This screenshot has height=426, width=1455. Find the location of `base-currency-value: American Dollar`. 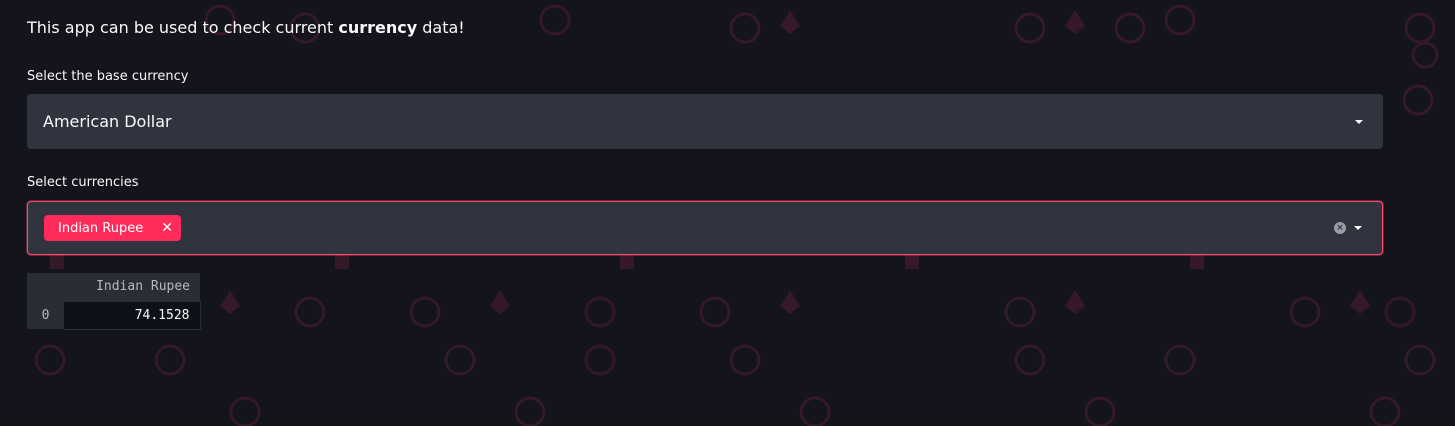

base-currency-value: American Dollar is located at coordinates (107, 121).